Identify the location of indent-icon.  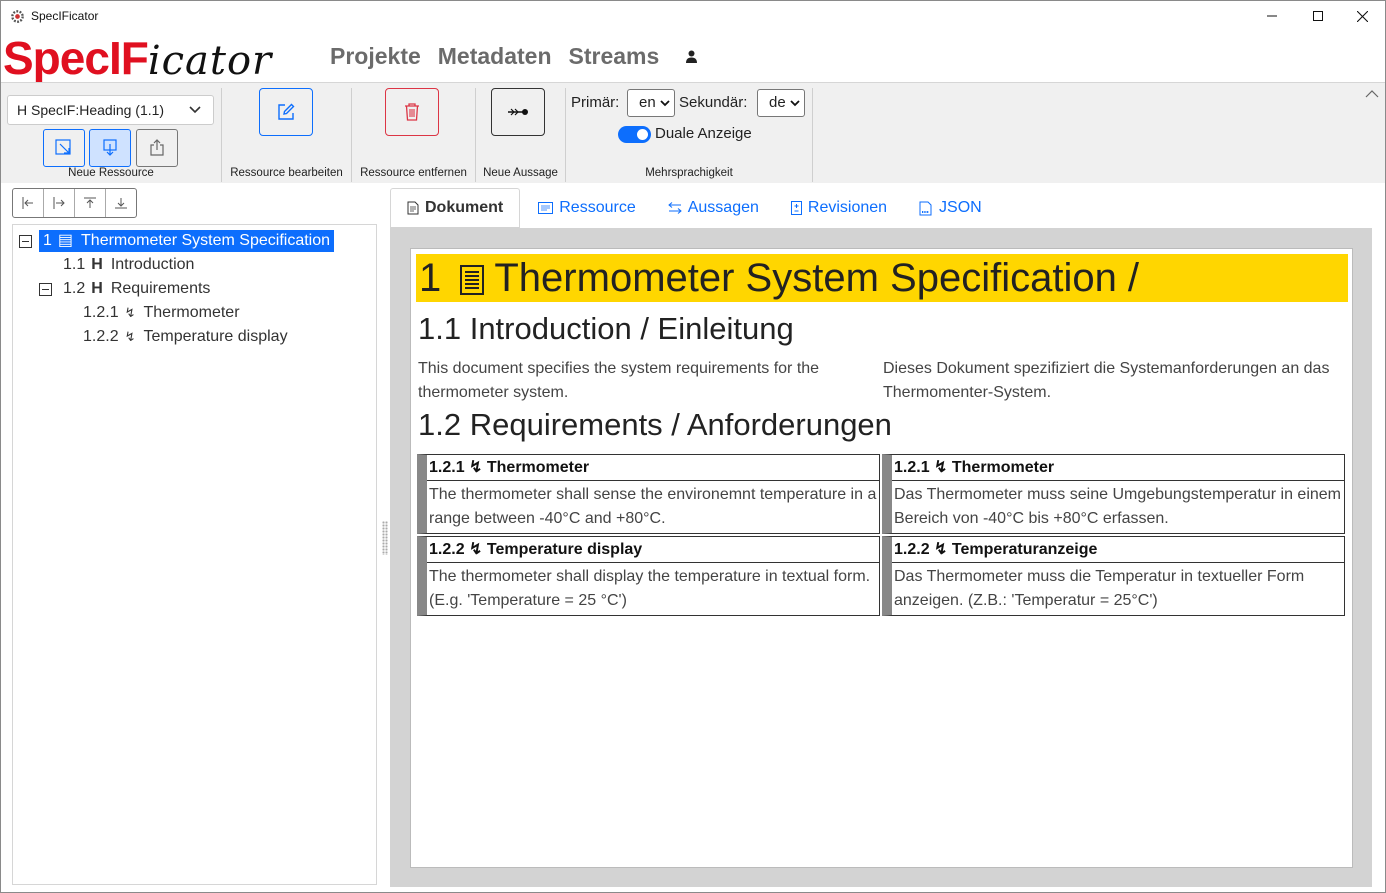
(59, 203).